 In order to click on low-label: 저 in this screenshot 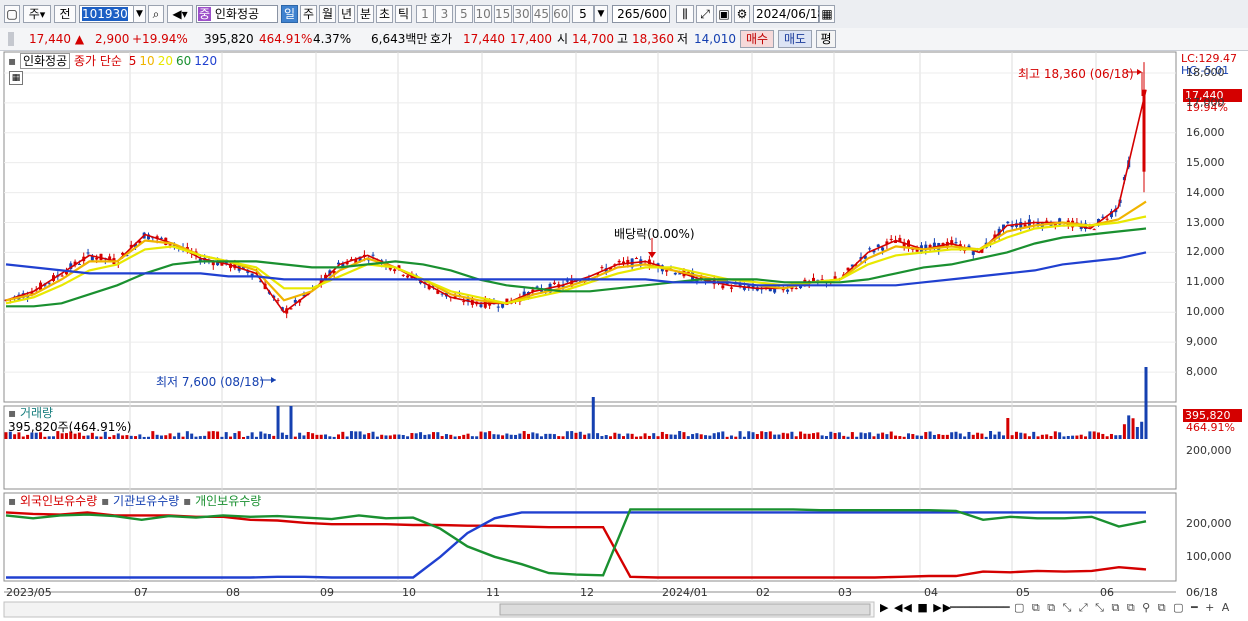, I will do `click(683, 39)`.